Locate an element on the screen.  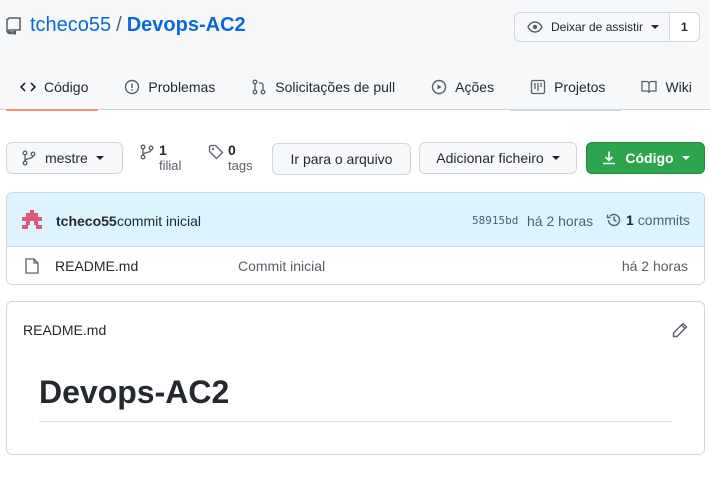
play-icon is located at coordinates (439, 87).